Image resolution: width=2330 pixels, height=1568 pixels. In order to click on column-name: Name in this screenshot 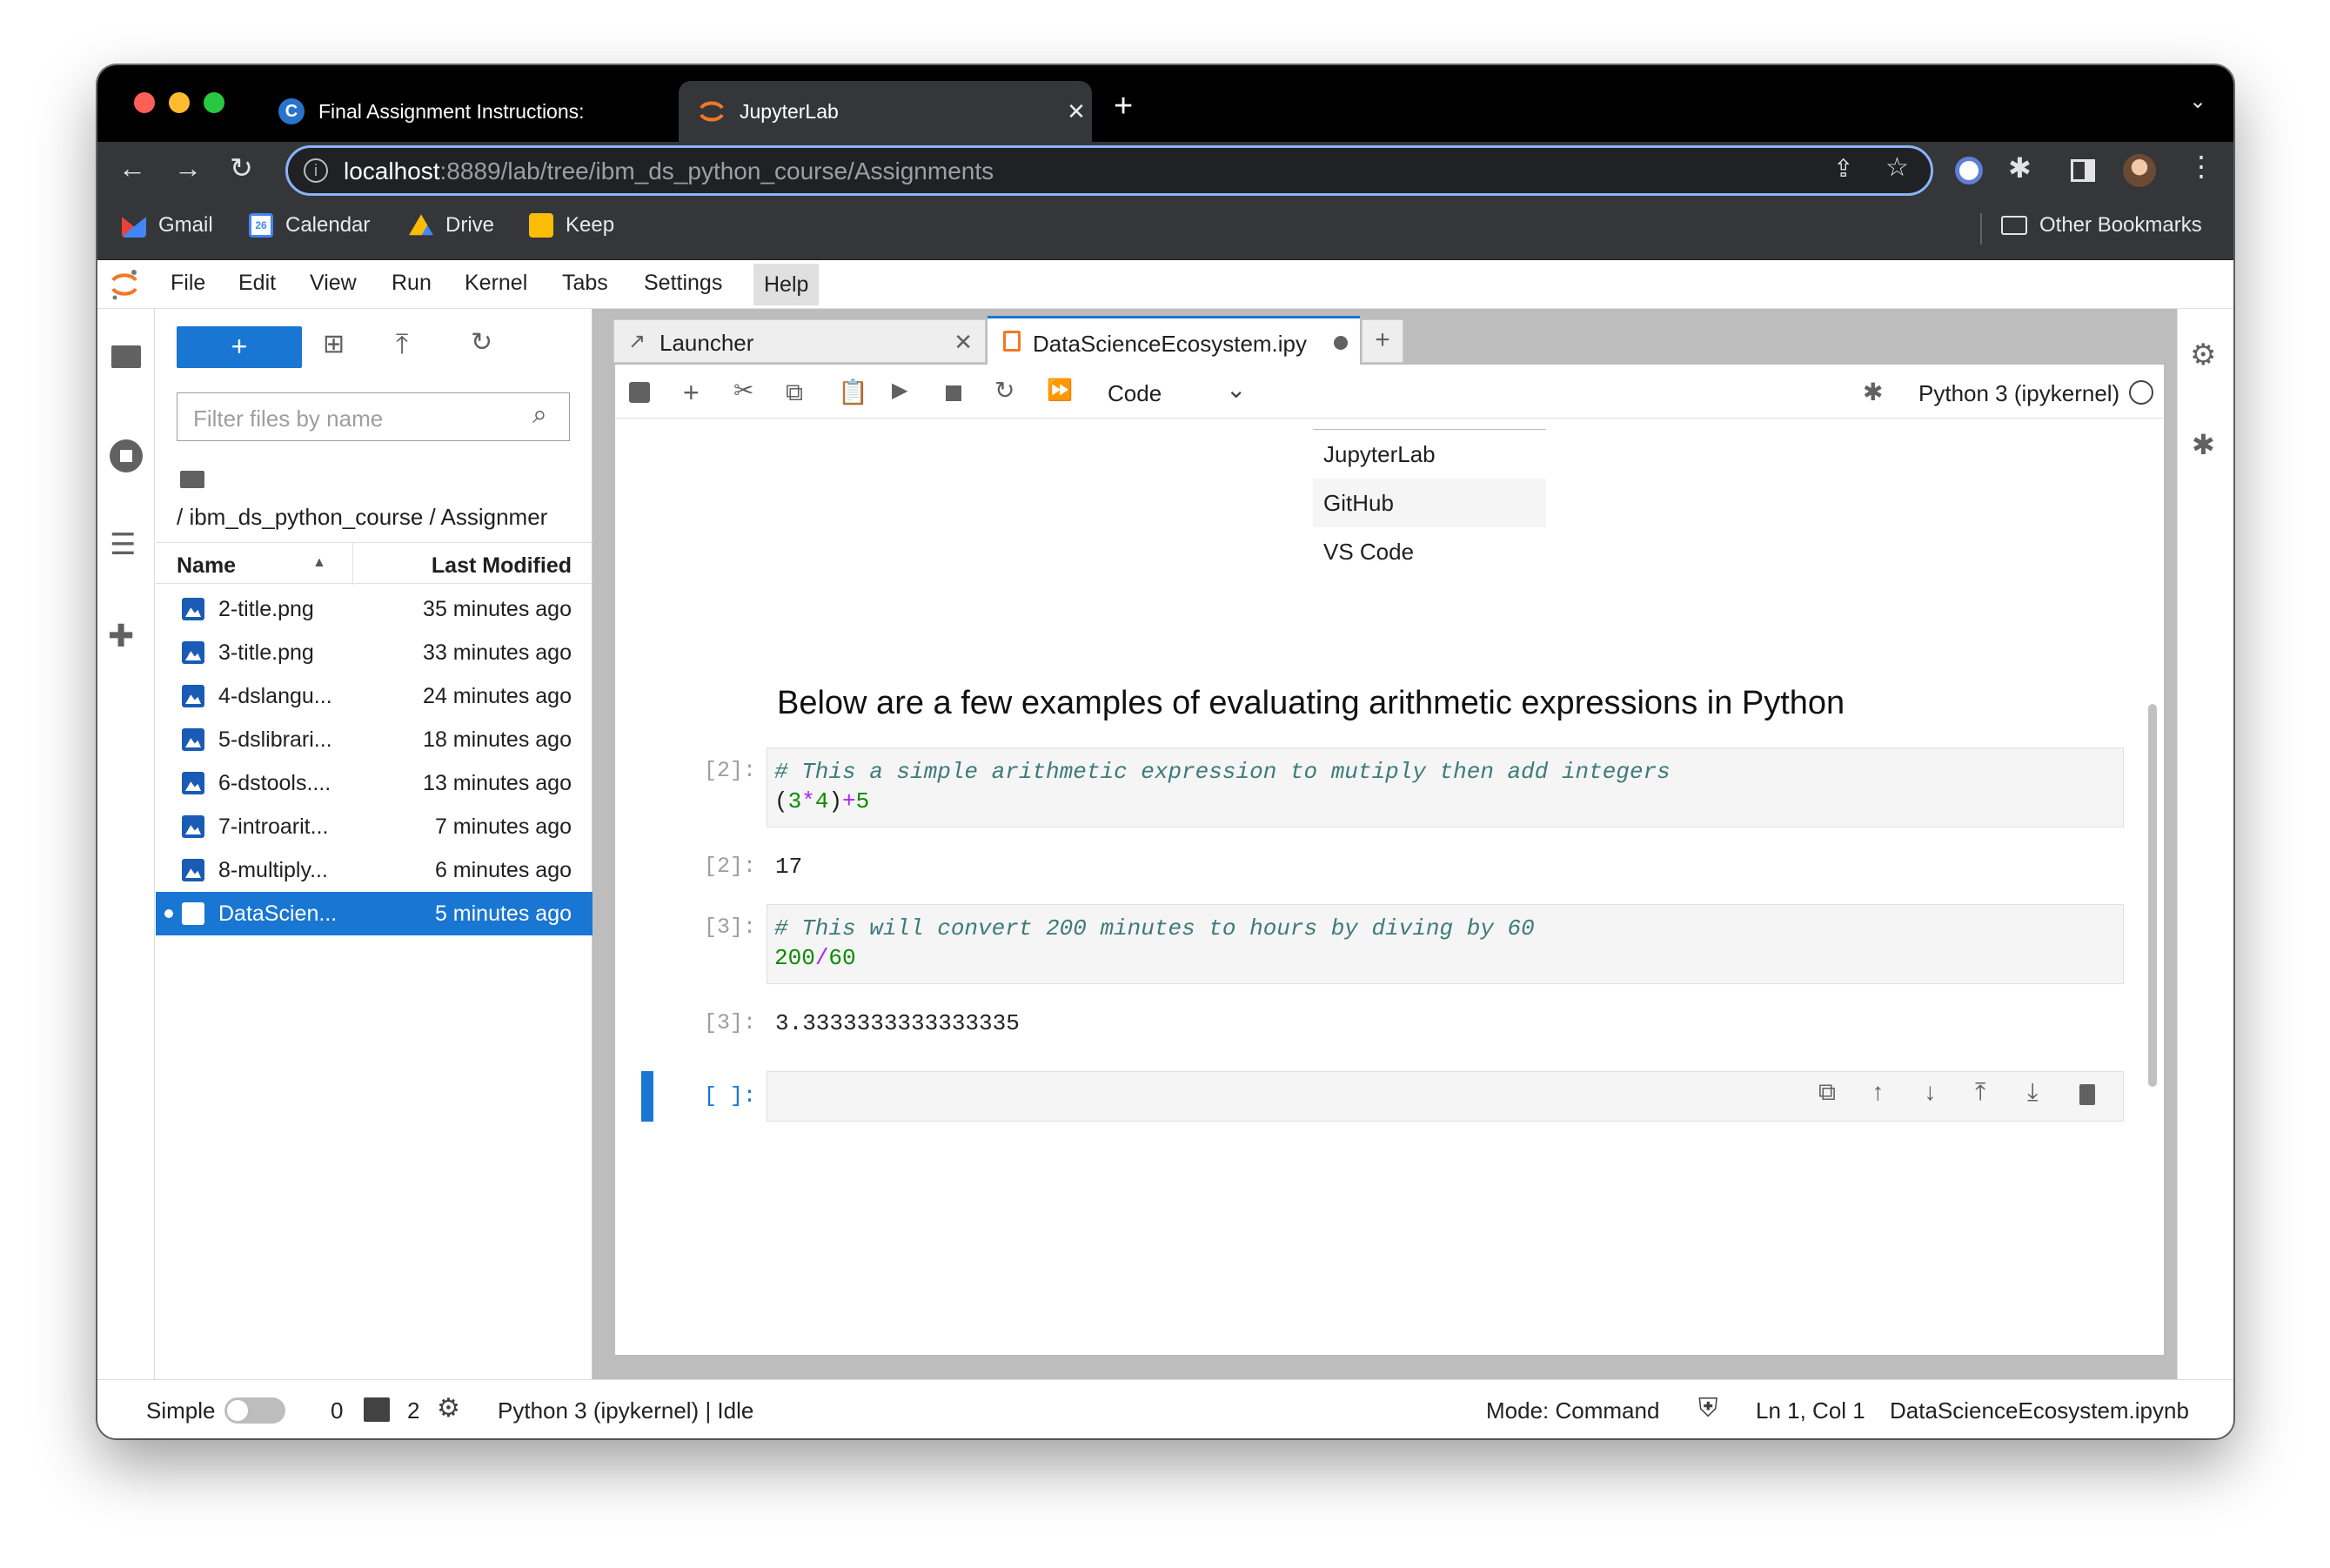, I will do `click(206, 566)`.